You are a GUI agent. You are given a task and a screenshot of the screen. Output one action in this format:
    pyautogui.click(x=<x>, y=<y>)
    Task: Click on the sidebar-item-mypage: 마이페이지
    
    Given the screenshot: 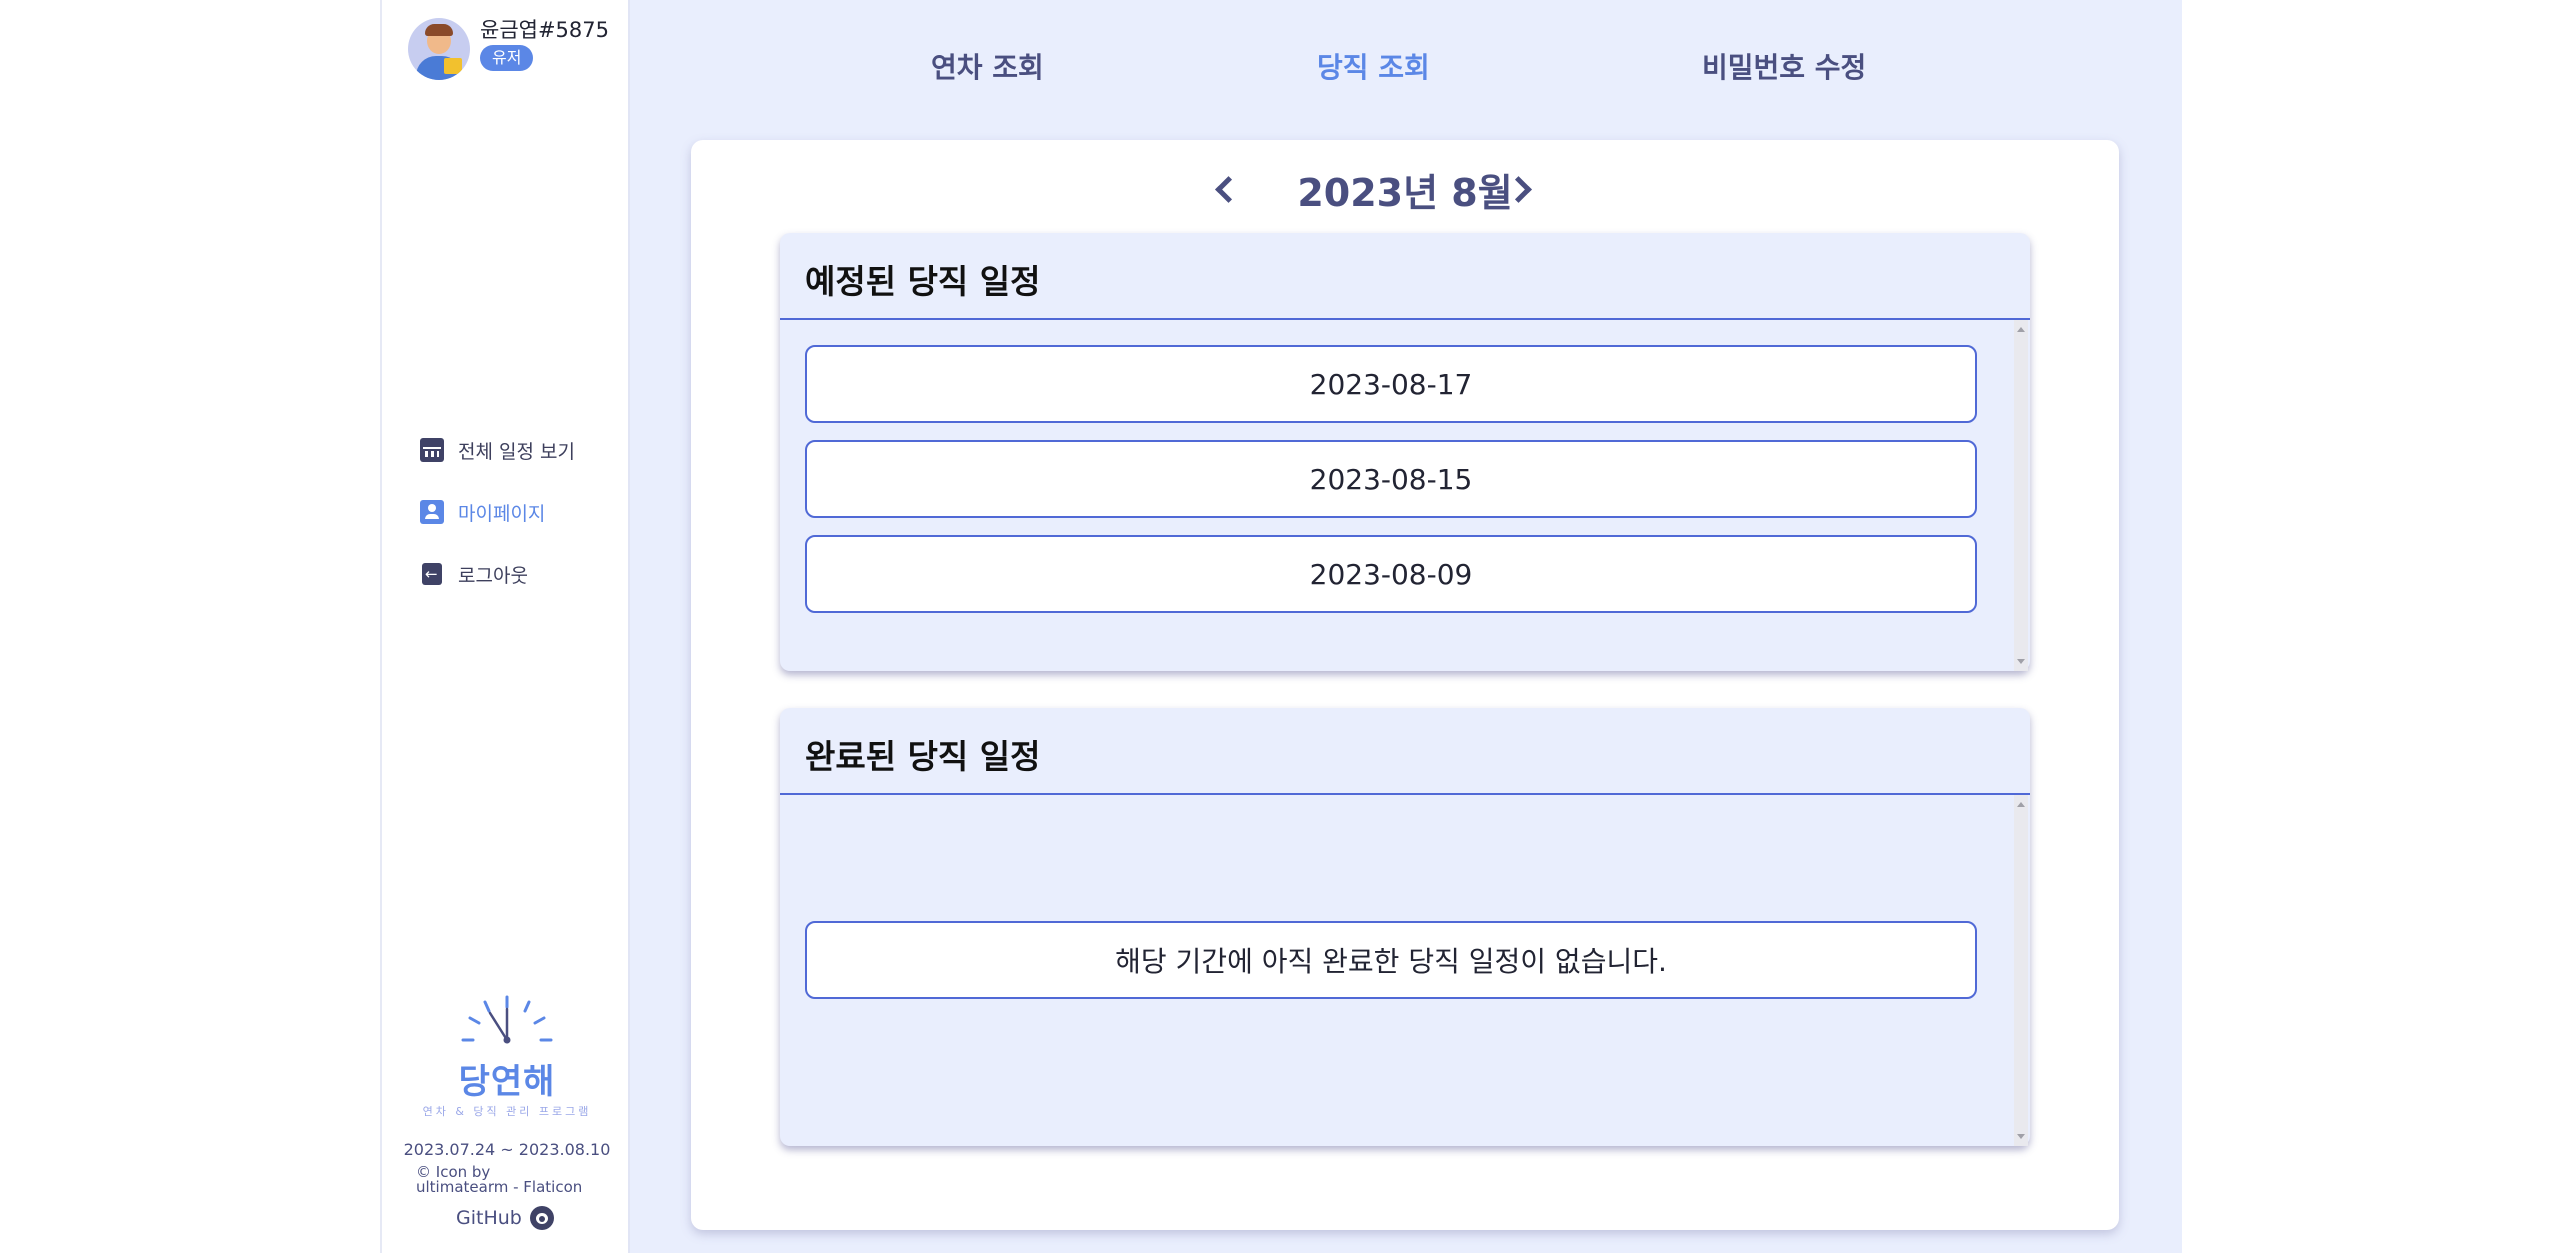 What is the action you would take?
    pyautogui.click(x=497, y=512)
    